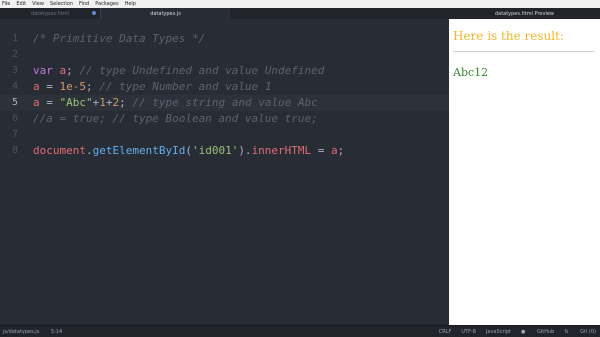 The image size is (600, 337). Describe the element at coordinates (468, 332) in the screenshot. I see `status-encoding: UTF-8` at that location.